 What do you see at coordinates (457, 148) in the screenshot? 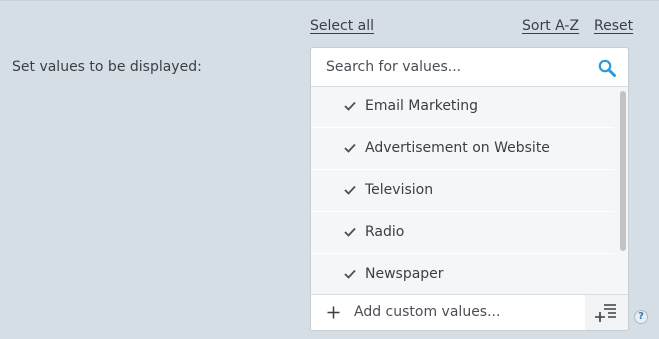
I see `list-item-label: Advertisement on Website` at bounding box center [457, 148].